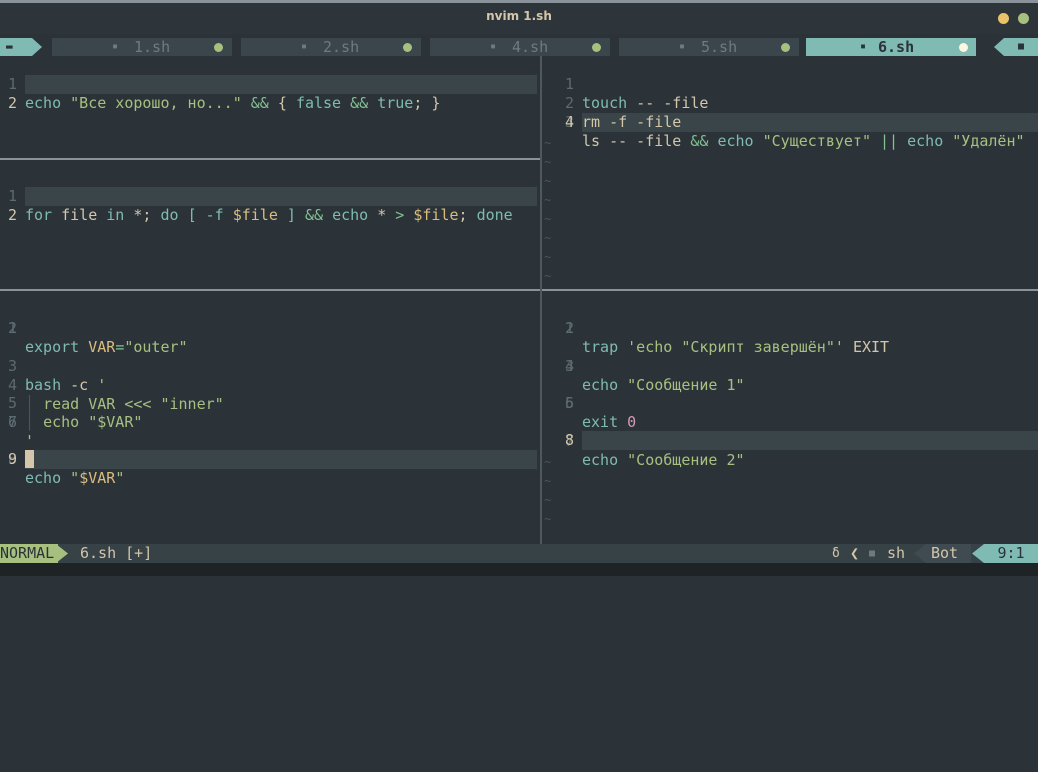  Describe the element at coordinates (896, 553) in the screenshot. I see `filetype: sh` at that location.